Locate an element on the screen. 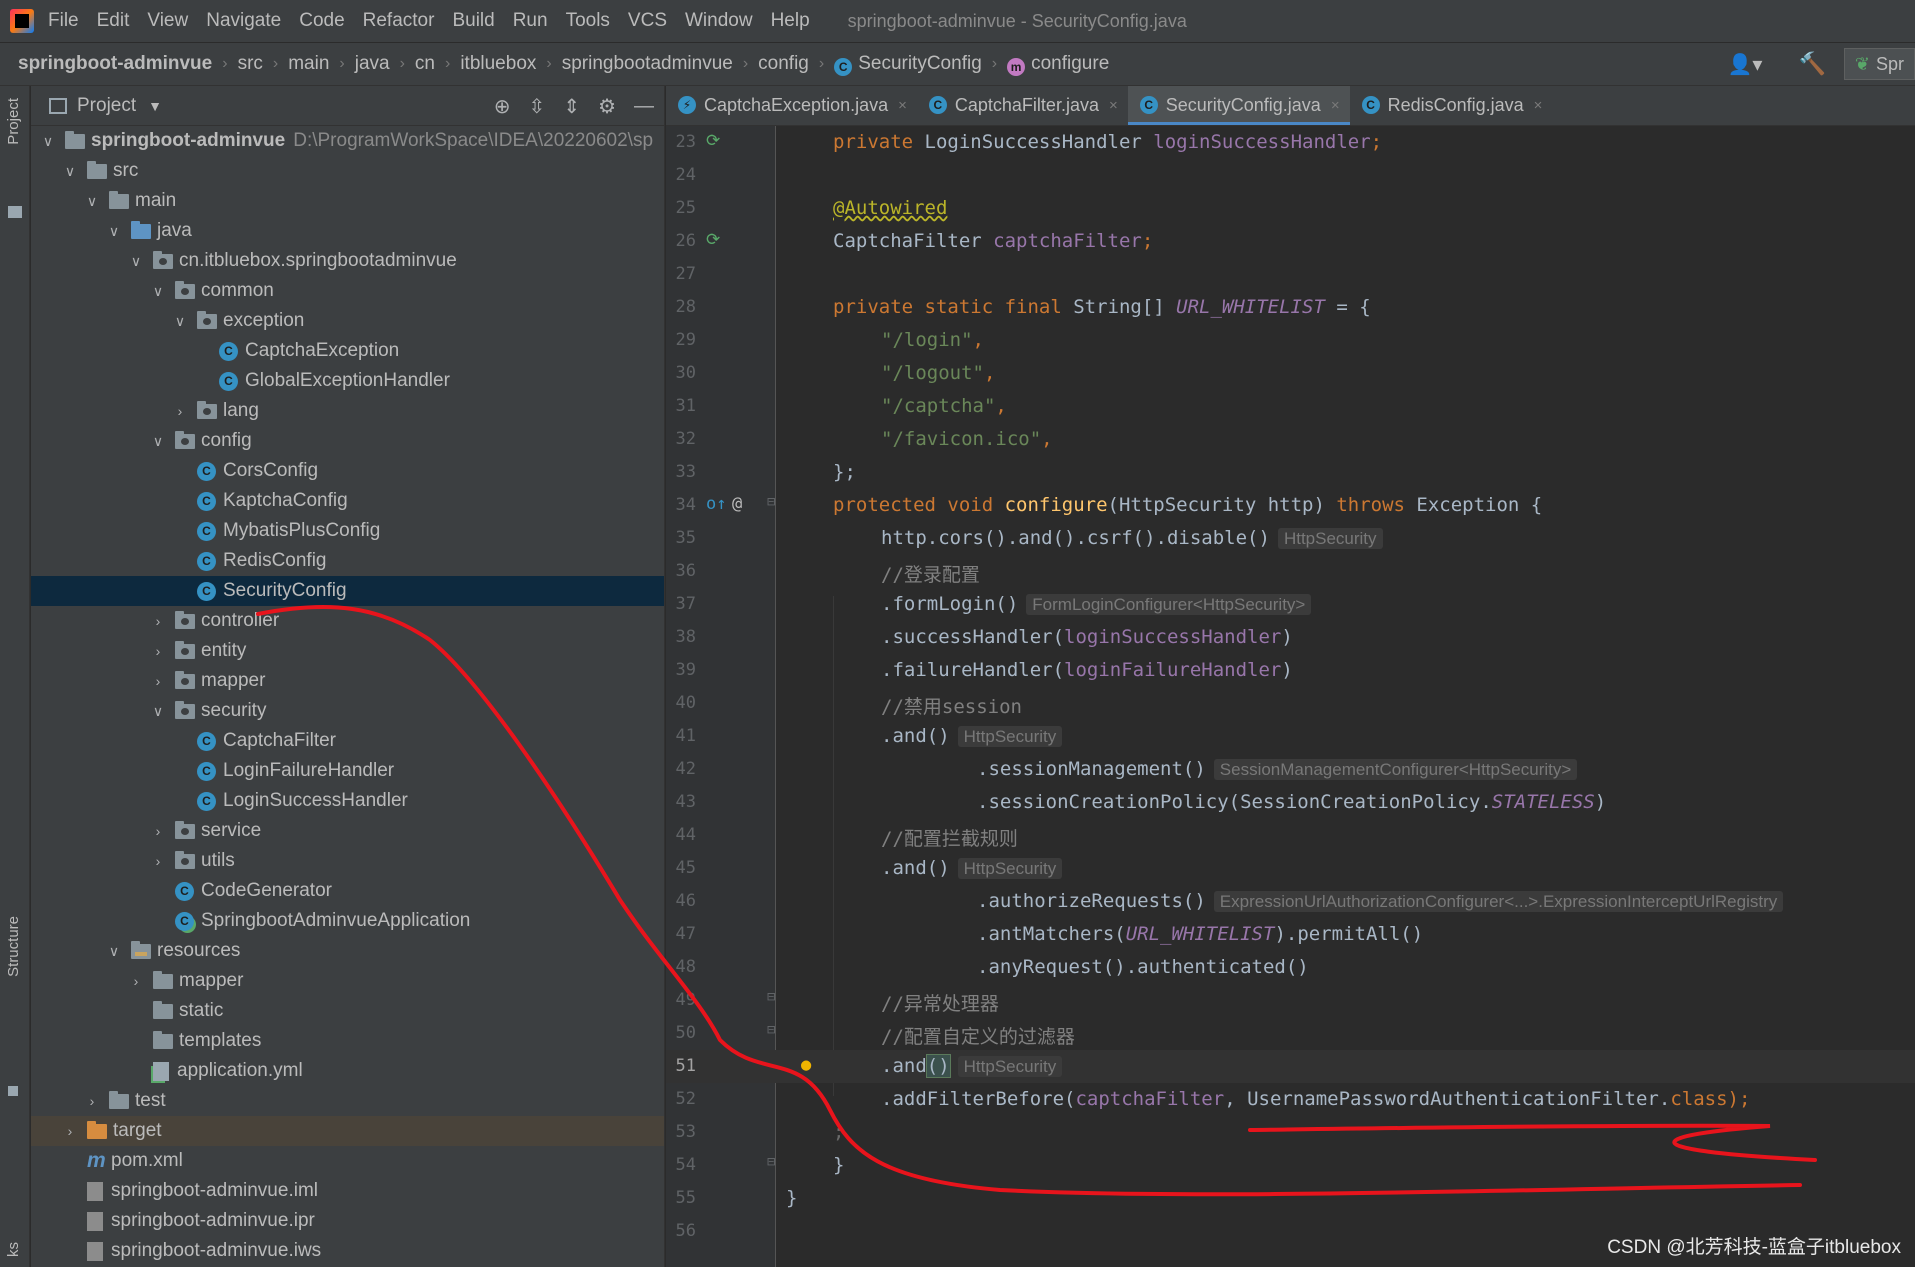 This screenshot has height=1267, width=1915. breadcrumb-java: java is located at coordinates (372, 64).